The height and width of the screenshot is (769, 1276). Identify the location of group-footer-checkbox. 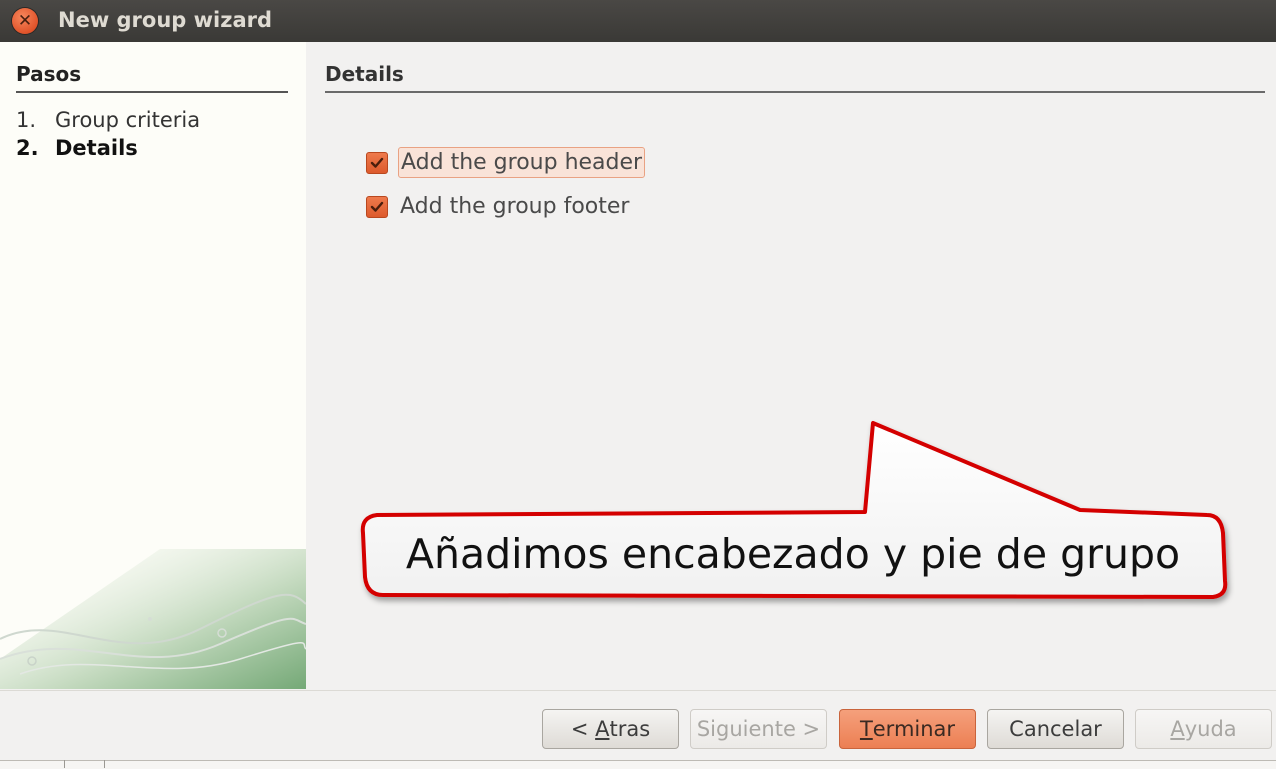
(377, 206).